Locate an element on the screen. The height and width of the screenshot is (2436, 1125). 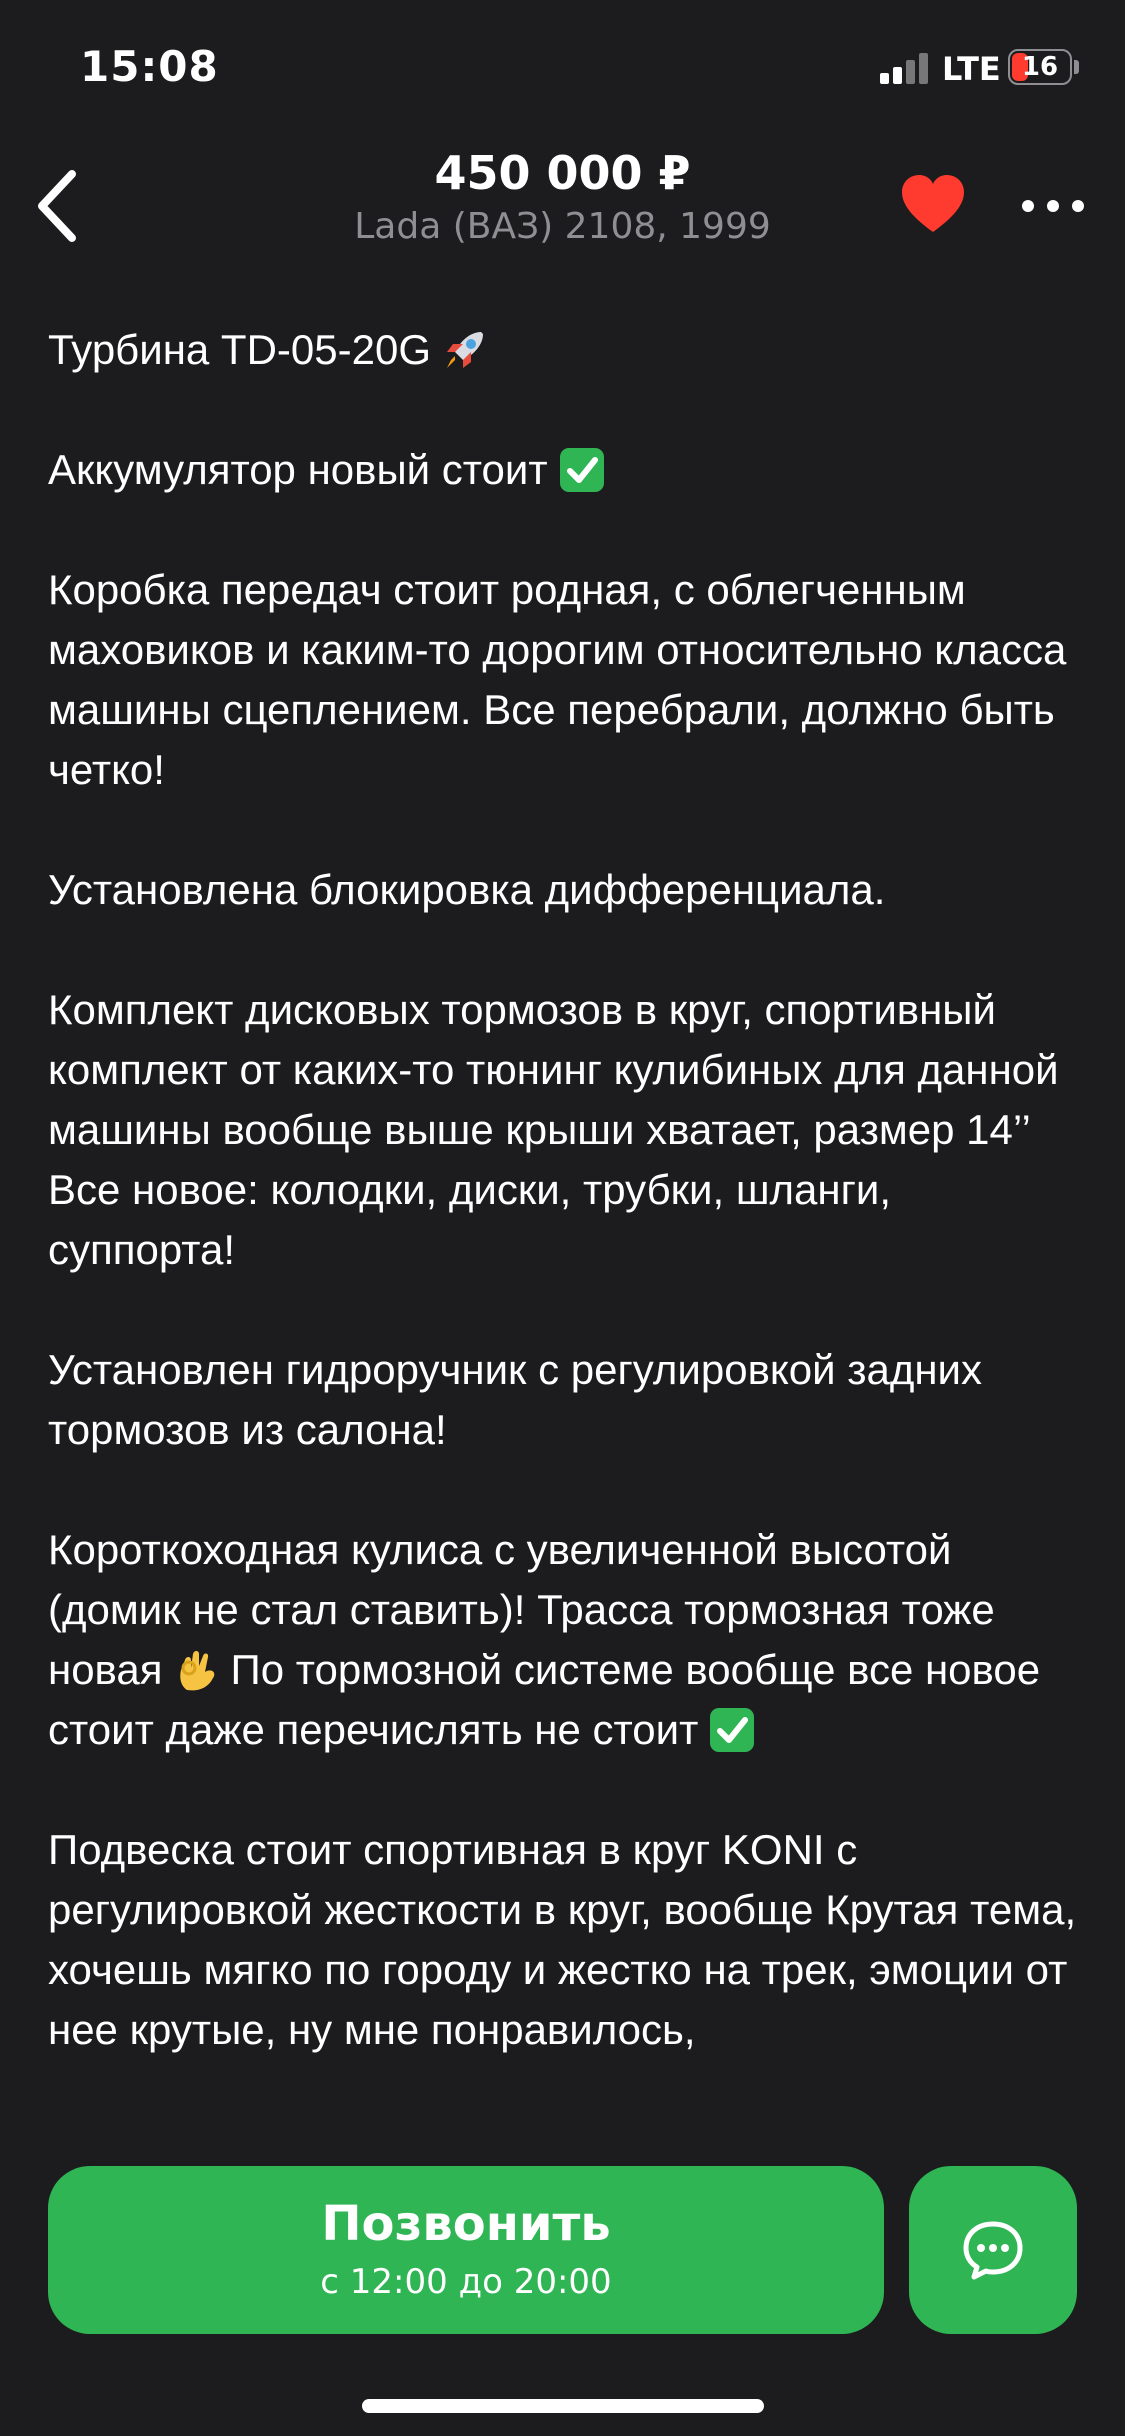
battery-cap is located at coordinates (1076, 67).